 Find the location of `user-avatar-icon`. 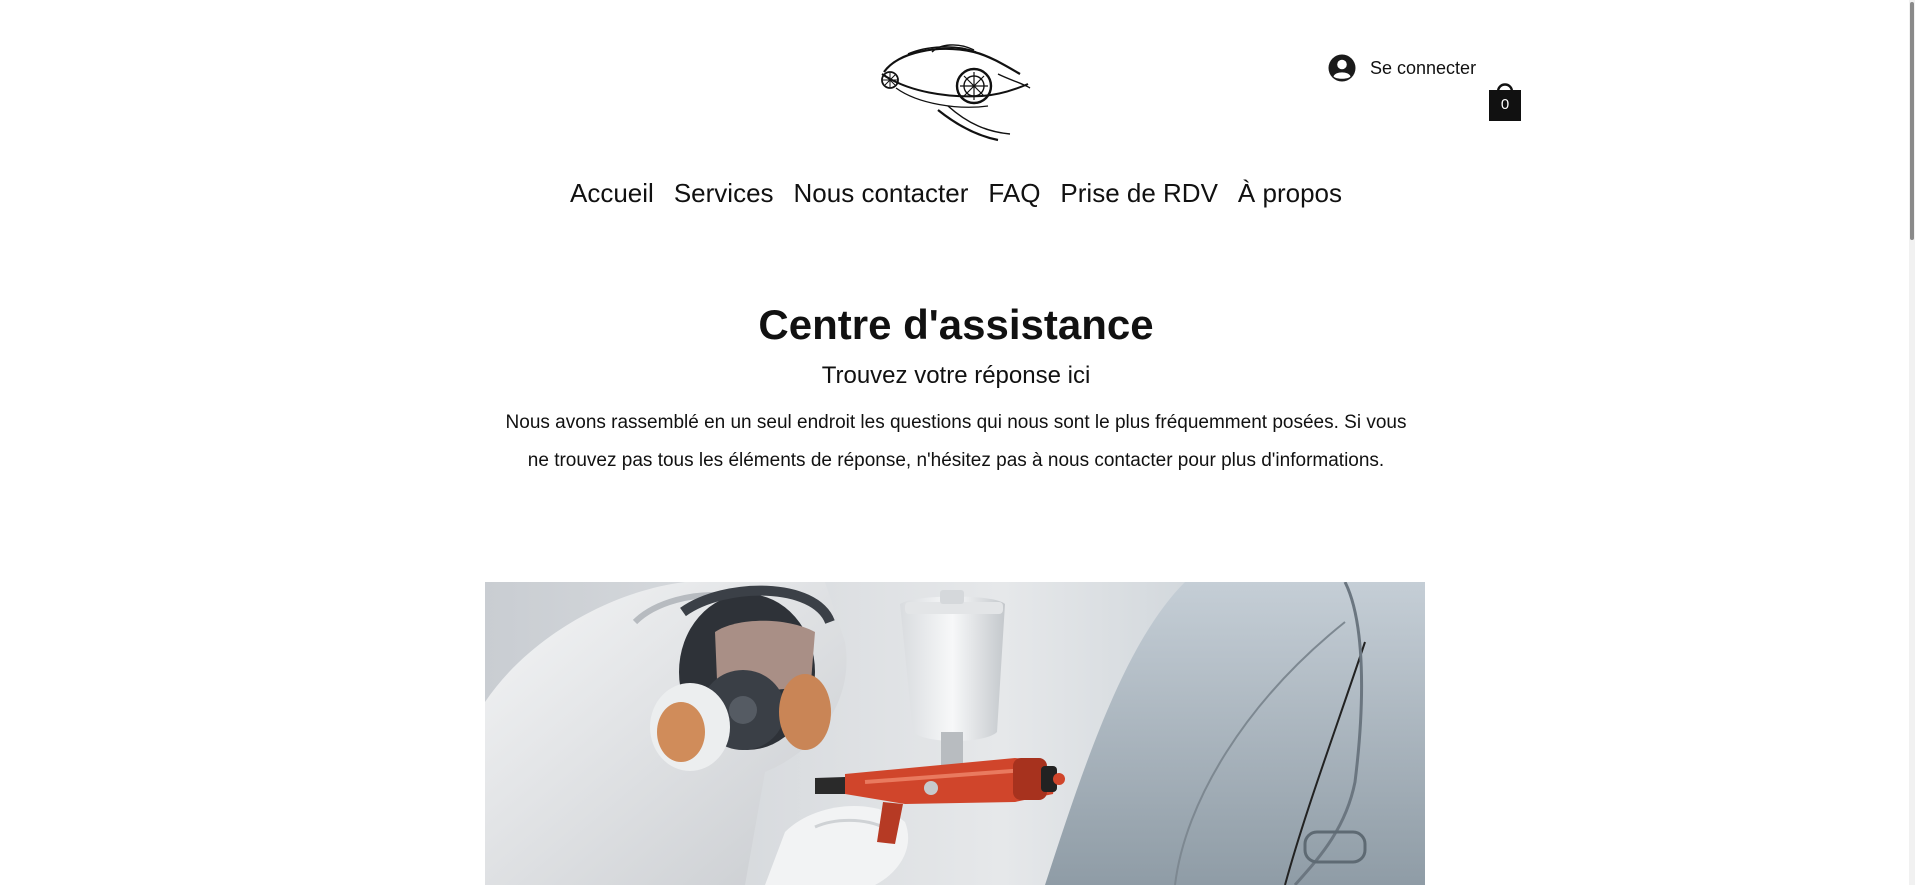

user-avatar-icon is located at coordinates (1342, 68).